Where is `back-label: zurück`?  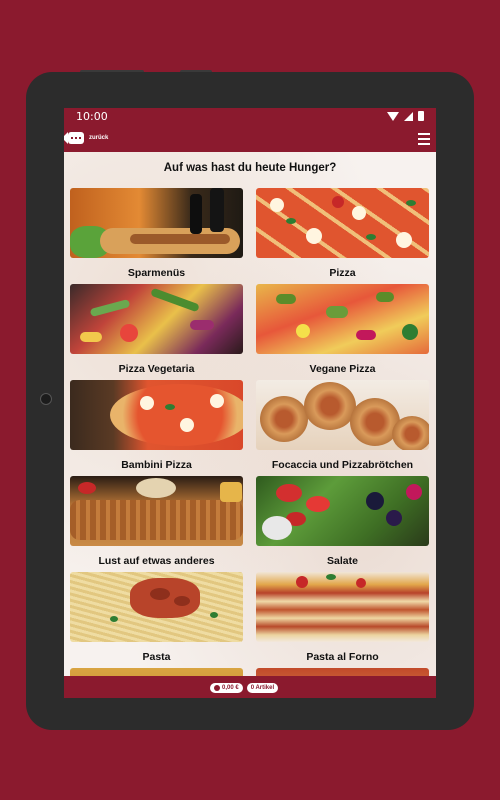
back-label: zurück is located at coordinates (99, 138).